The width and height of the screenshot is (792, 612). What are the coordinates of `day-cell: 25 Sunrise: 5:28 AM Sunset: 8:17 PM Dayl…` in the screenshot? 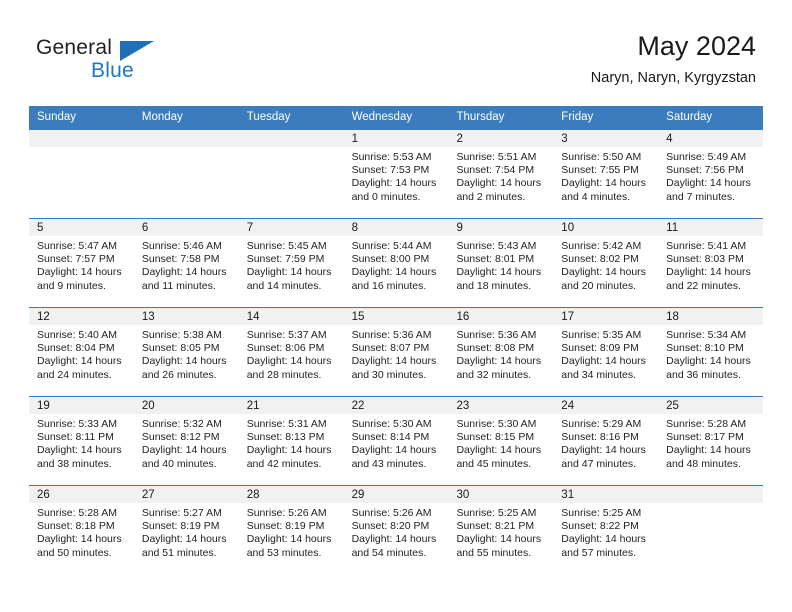 It's located at (711, 441).